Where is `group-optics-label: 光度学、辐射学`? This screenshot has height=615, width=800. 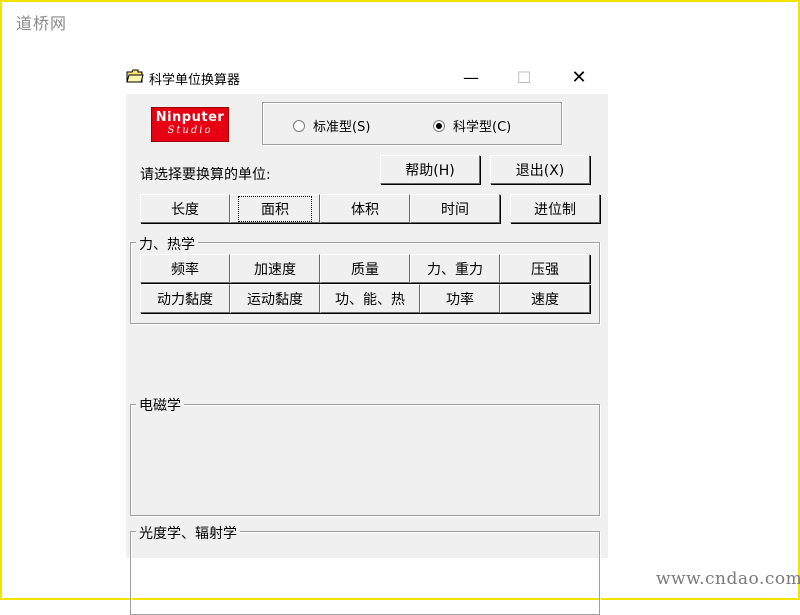
group-optics-label: 光度学、辐射学 is located at coordinates (188, 533).